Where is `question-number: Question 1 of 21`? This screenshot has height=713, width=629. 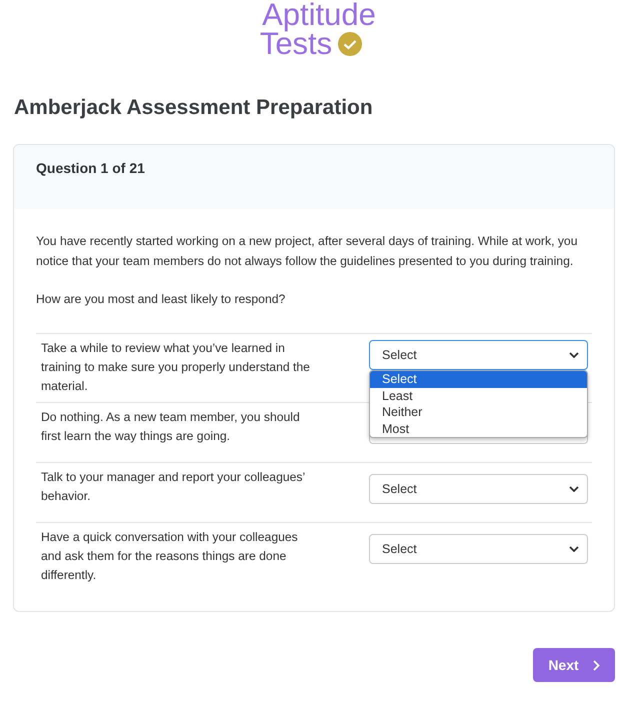
question-number: Question 1 of 21 is located at coordinates (91, 168).